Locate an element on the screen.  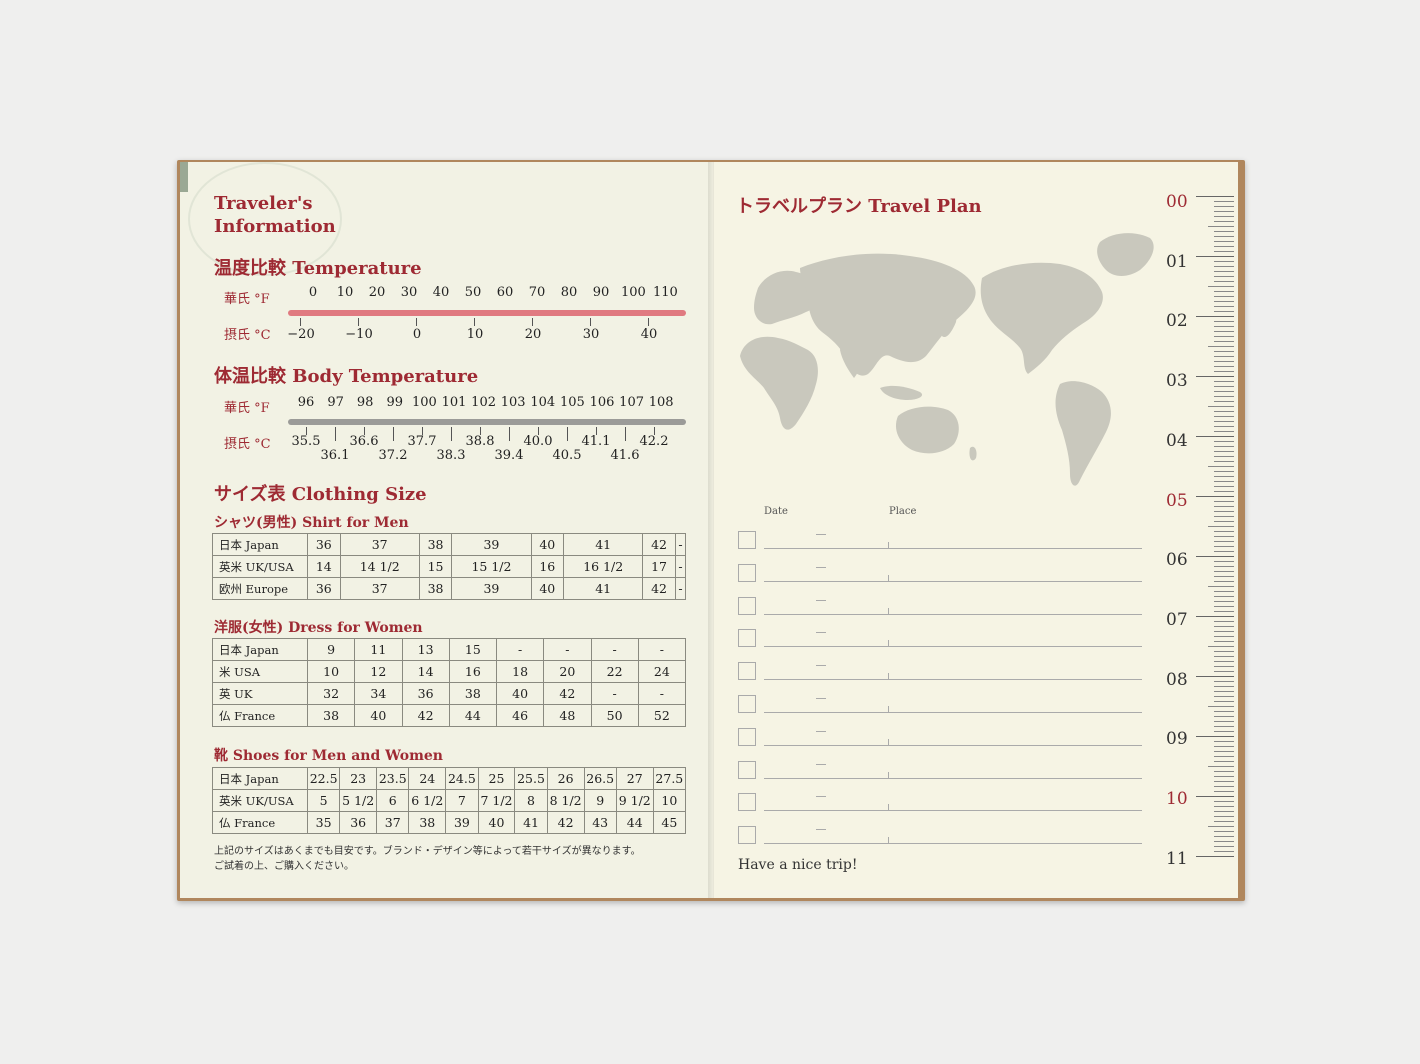
map-new-zealand is located at coordinates (973, 453).